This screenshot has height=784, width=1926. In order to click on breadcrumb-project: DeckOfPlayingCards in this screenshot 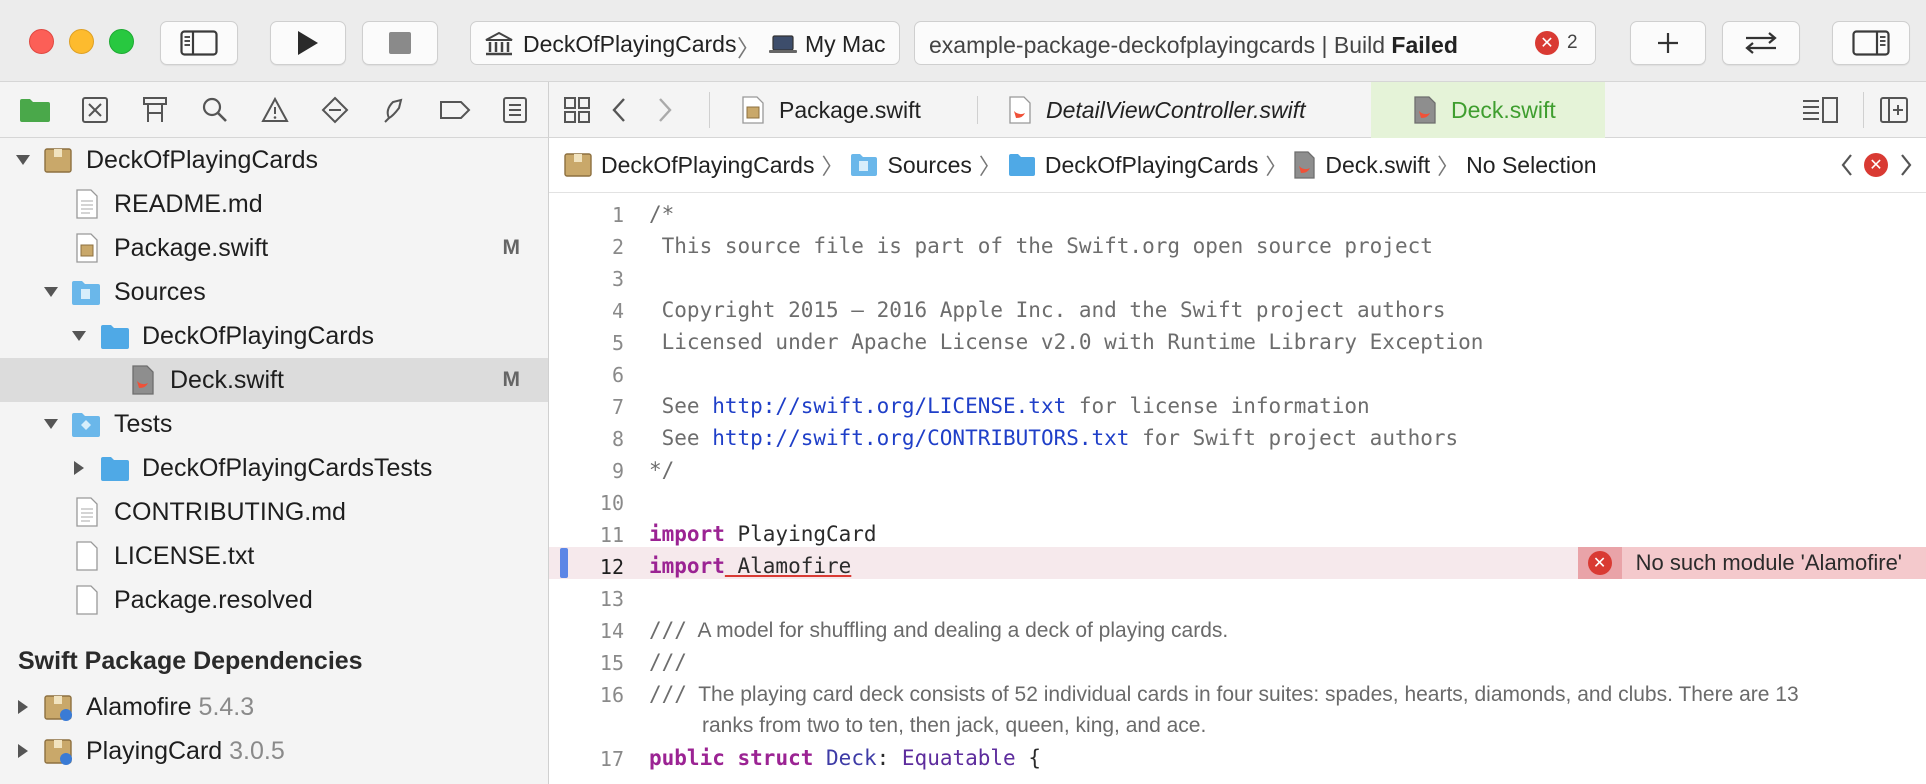, I will do `click(689, 165)`.